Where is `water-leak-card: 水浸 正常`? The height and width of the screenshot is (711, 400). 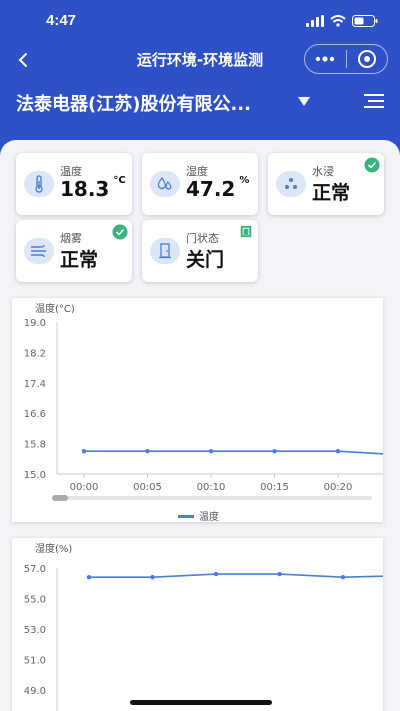 water-leak-card: 水浸 正常 is located at coordinates (326, 184).